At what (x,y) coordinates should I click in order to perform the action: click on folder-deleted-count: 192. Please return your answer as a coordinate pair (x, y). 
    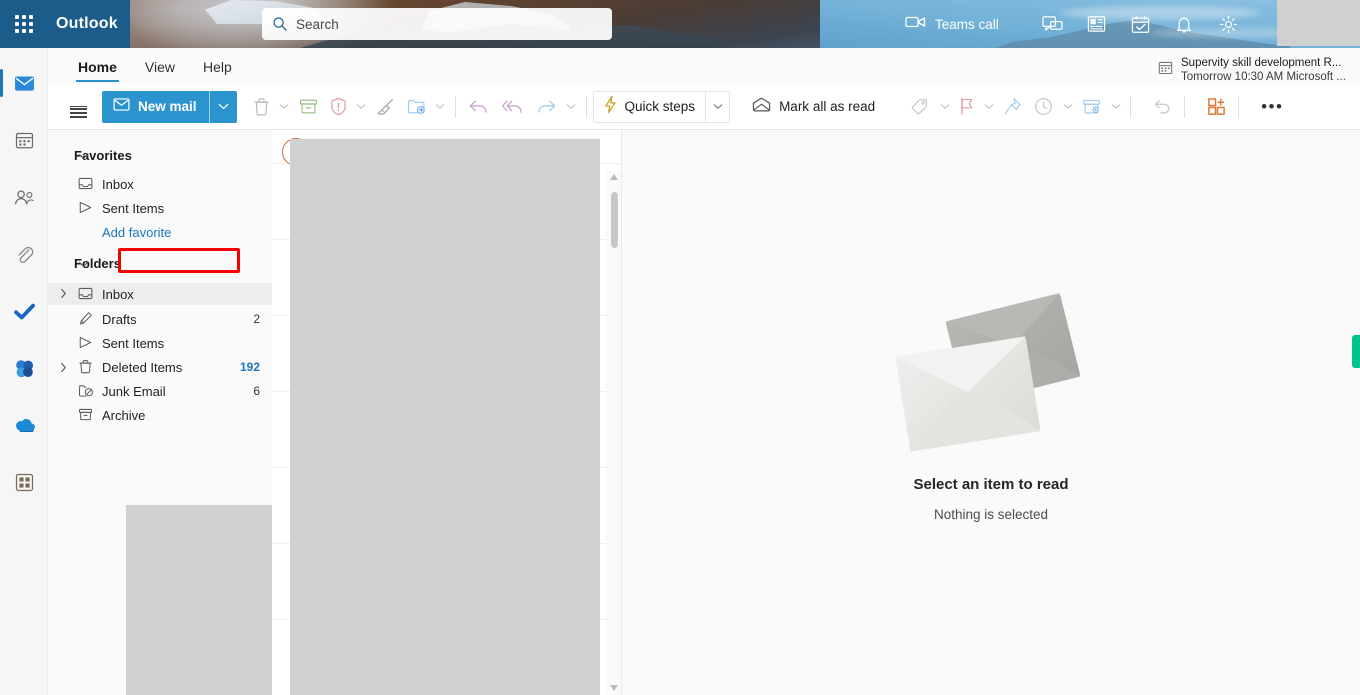
    Looking at the image, I should click on (249, 367).